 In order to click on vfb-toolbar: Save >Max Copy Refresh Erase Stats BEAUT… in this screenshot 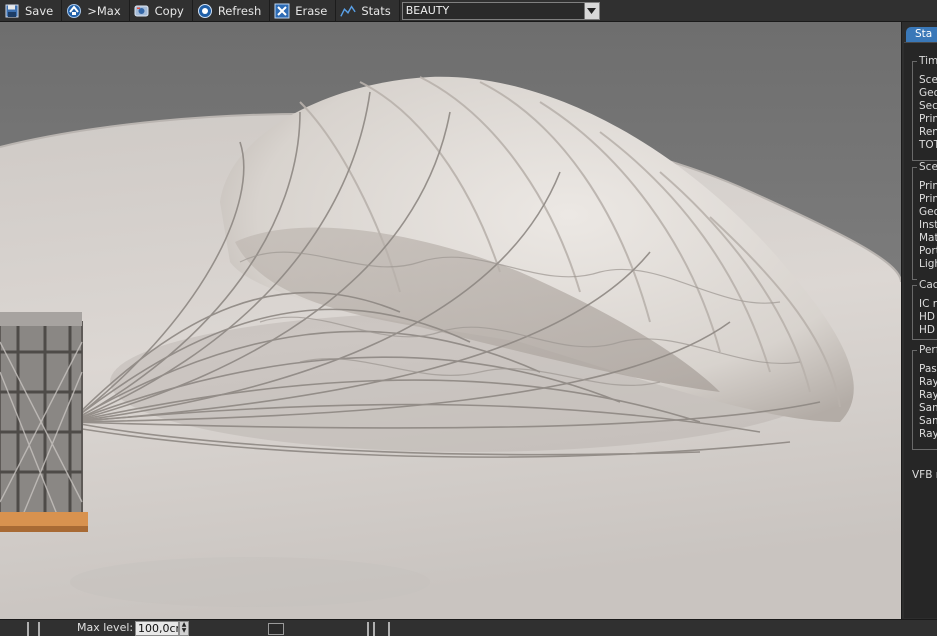, I will do `click(468, 11)`.